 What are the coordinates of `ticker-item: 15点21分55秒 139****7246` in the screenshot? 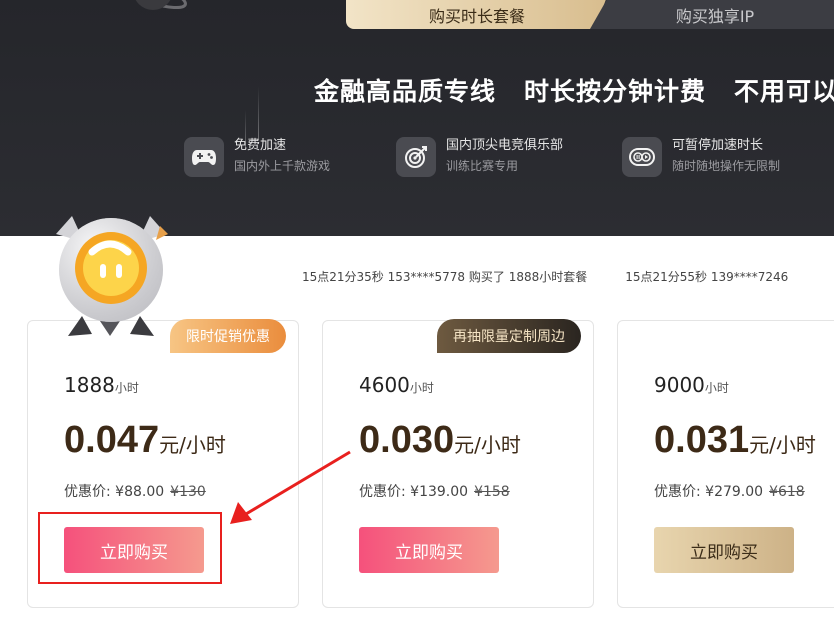 It's located at (707, 277).